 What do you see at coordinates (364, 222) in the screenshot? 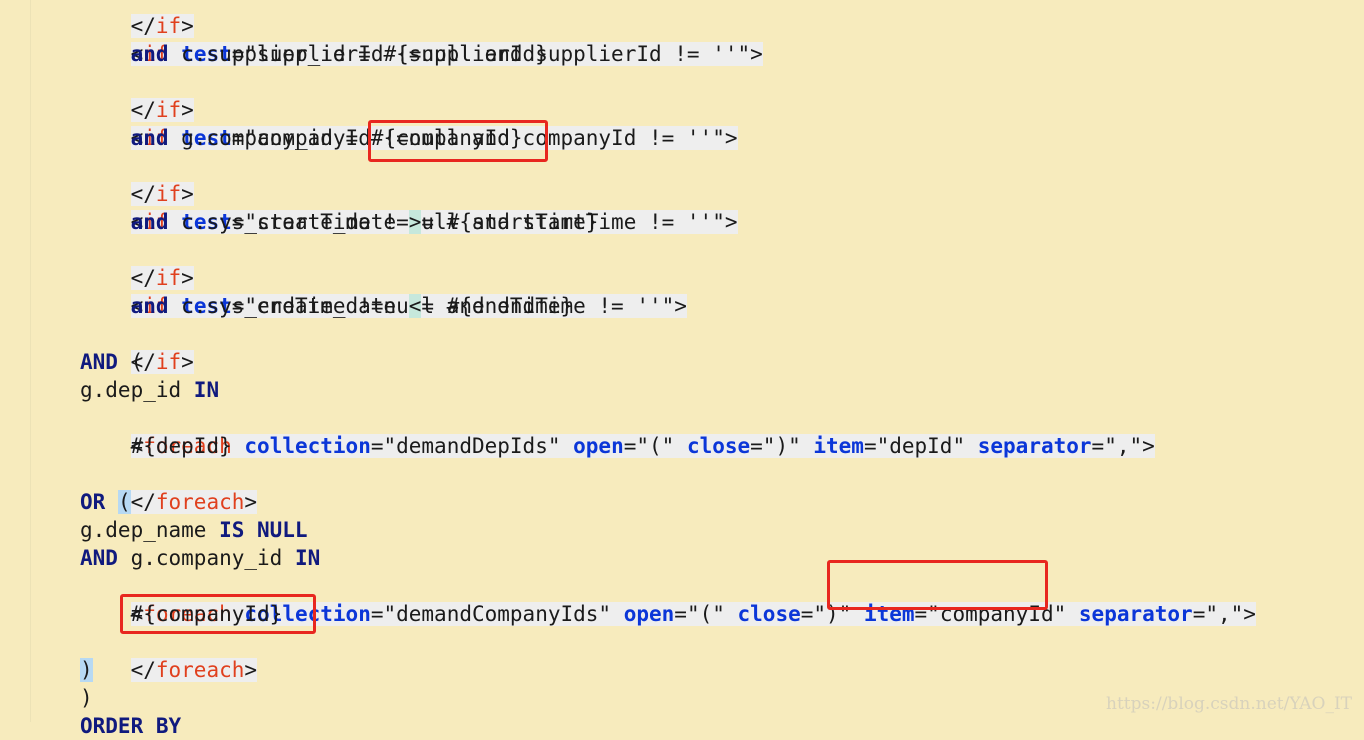
I see `code-line: and c.sys_create_date >= #{startTime}` at bounding box center [364, 222].